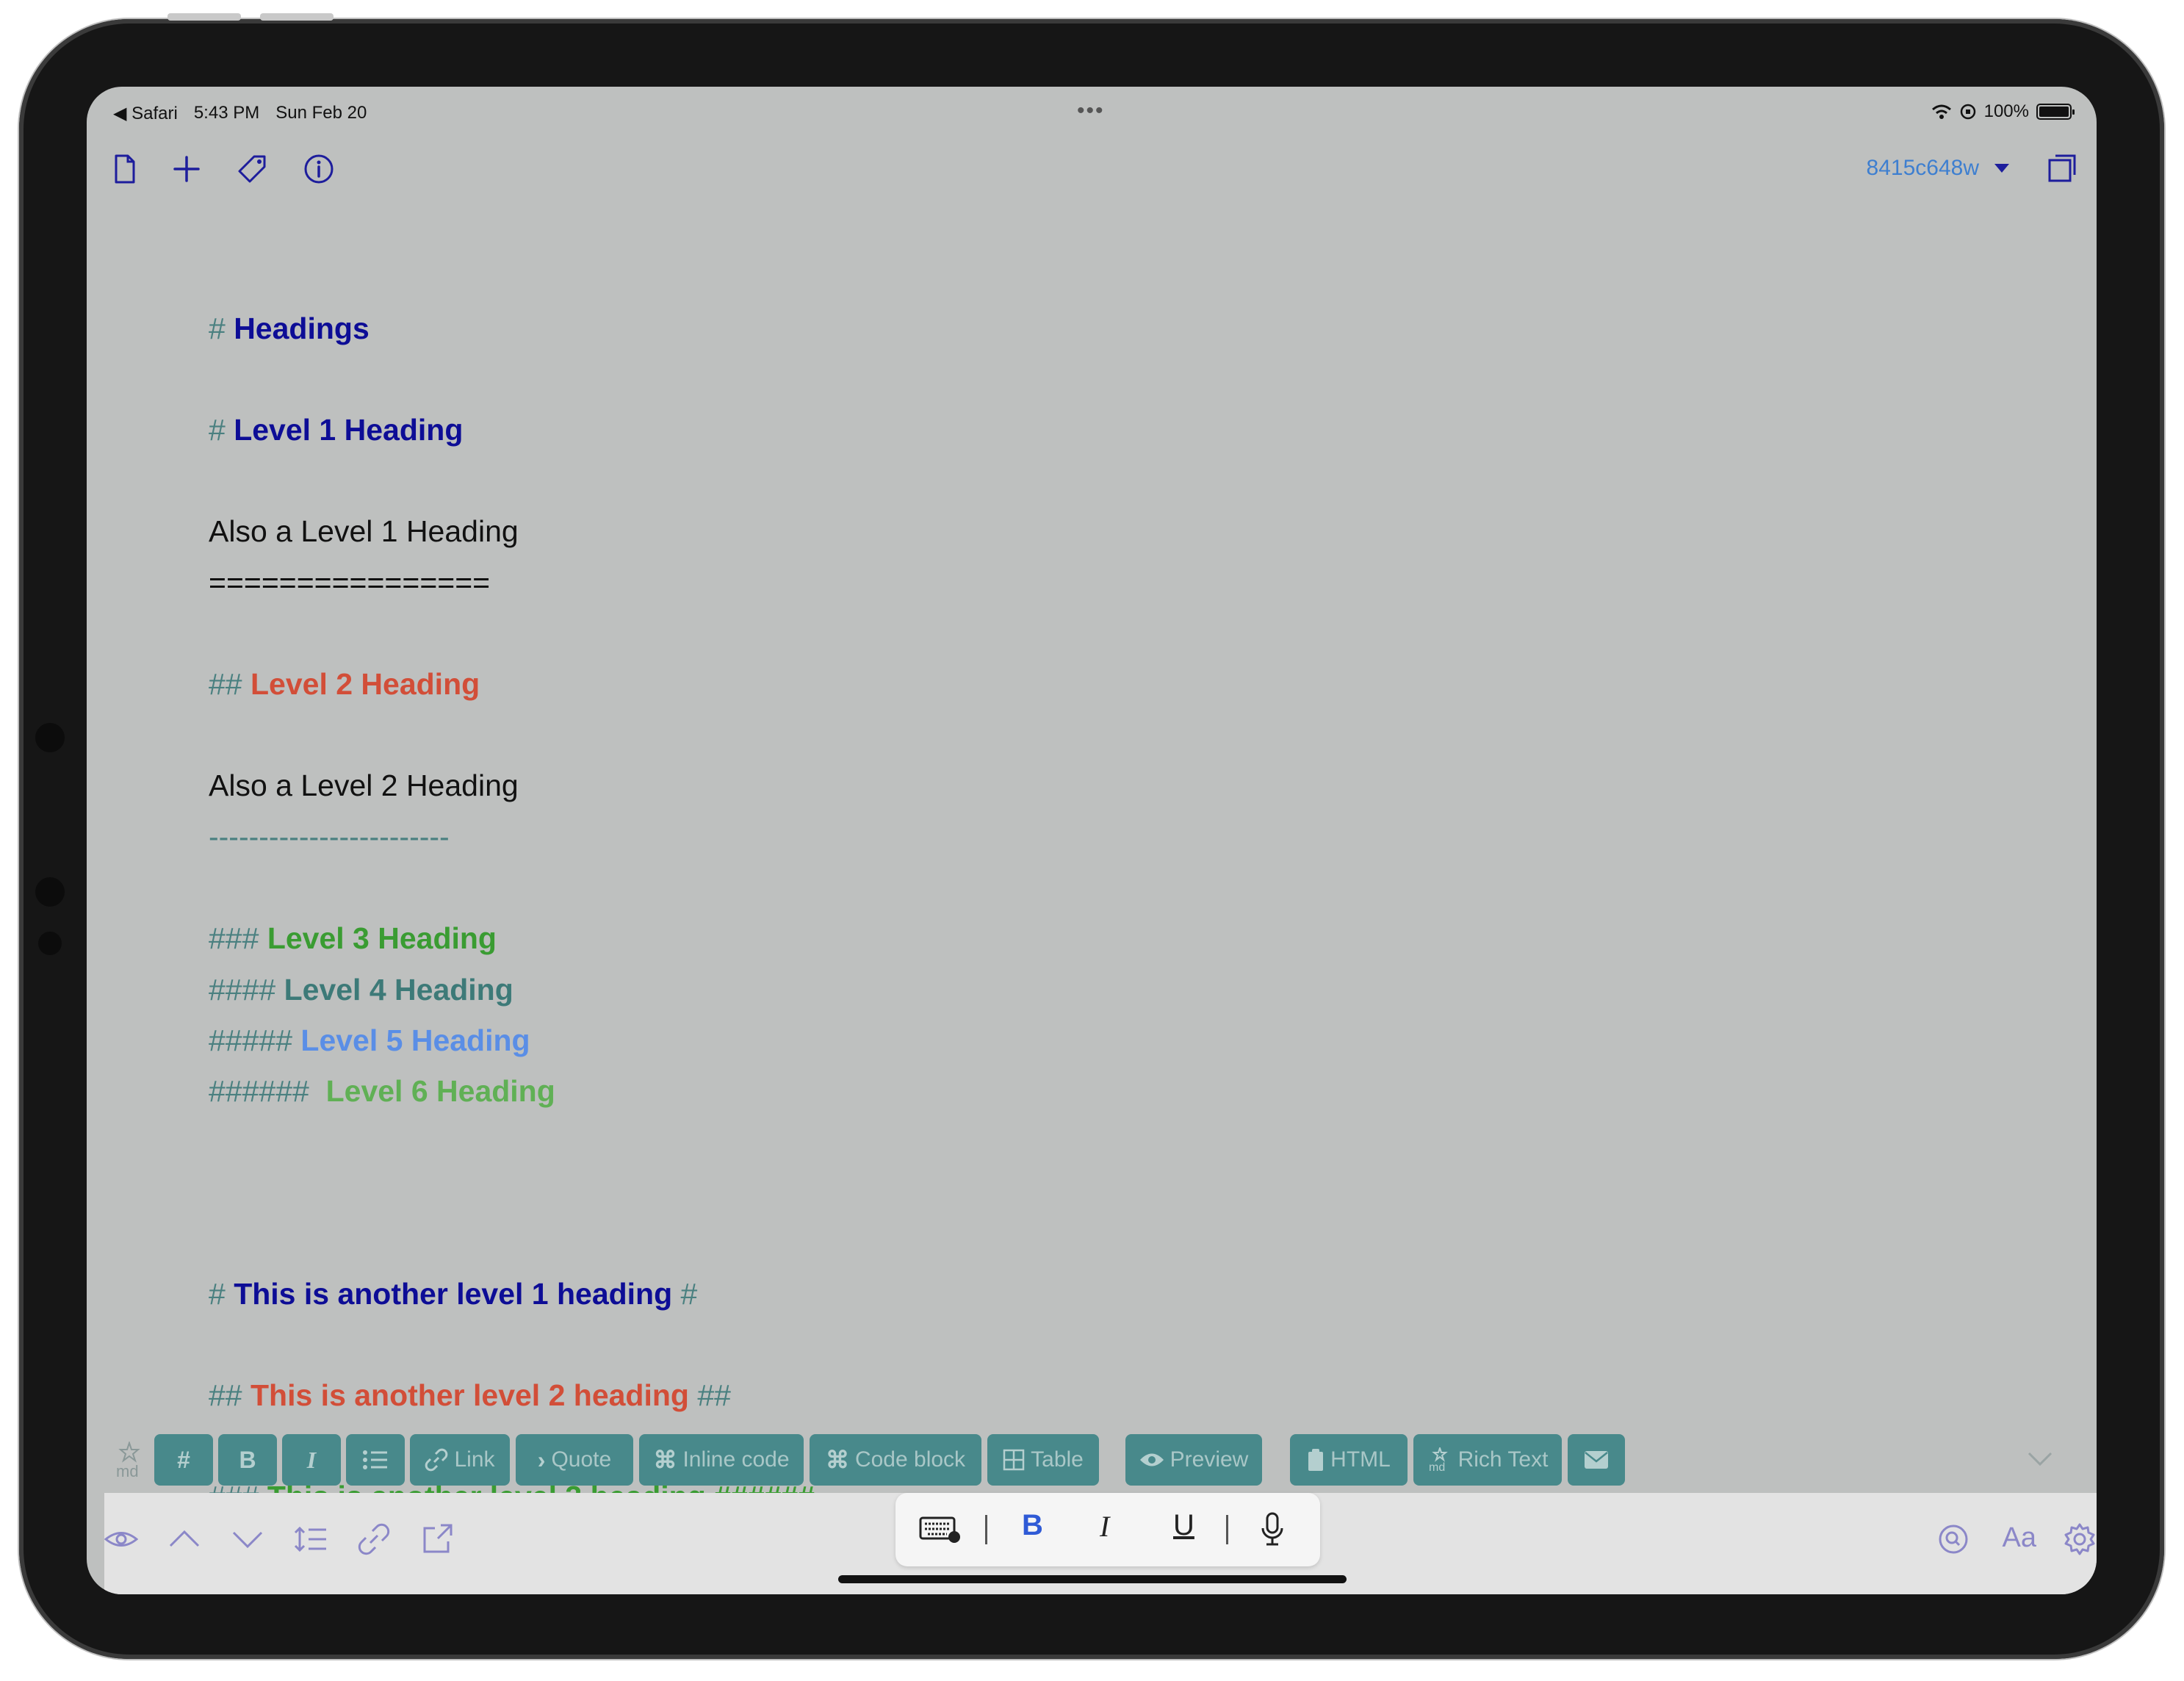 Image resolution: width=2184 pixels, height=1681 pixels. What do you see at coordinates (1014, 1460) in the screenshot?
I see `table-icon` at bounding box center [1014, 1460].